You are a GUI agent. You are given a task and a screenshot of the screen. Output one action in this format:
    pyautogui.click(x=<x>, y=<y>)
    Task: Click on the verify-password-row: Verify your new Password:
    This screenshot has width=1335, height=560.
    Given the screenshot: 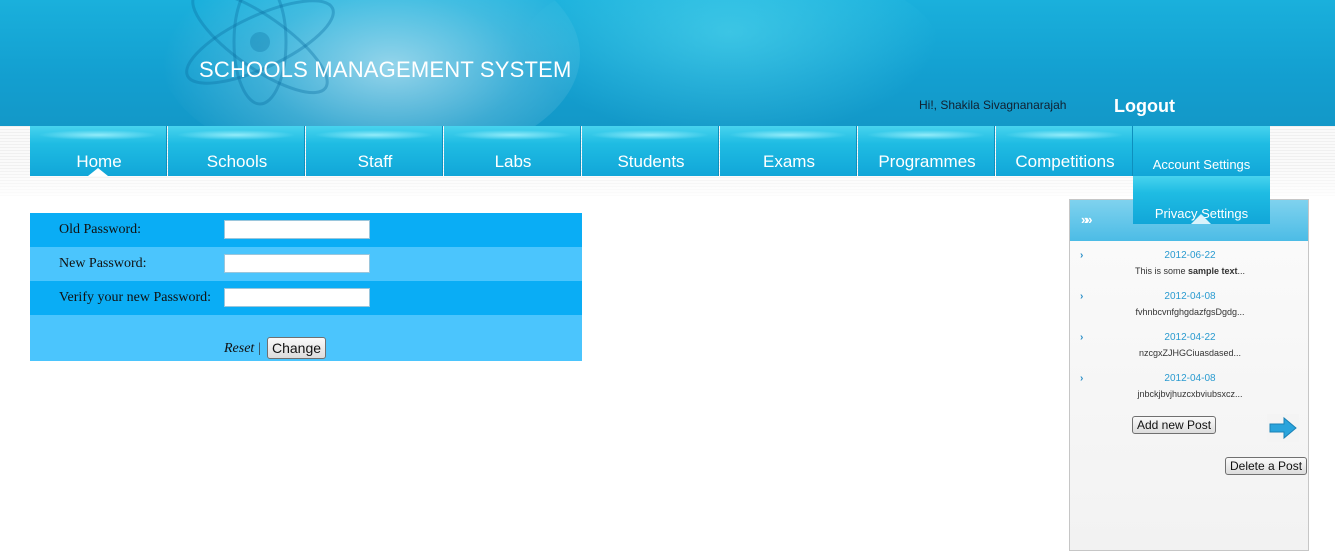 What is the action you would take?
    pyautogui.click(x=306, y=298)
    